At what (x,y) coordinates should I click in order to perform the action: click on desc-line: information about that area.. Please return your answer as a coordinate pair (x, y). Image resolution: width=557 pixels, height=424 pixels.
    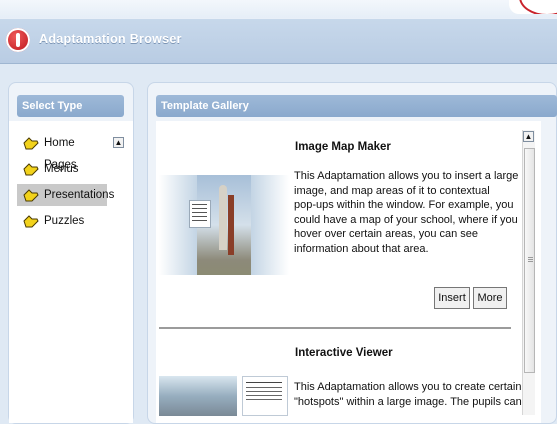
    Looking at the image, I should click on (361, 248).